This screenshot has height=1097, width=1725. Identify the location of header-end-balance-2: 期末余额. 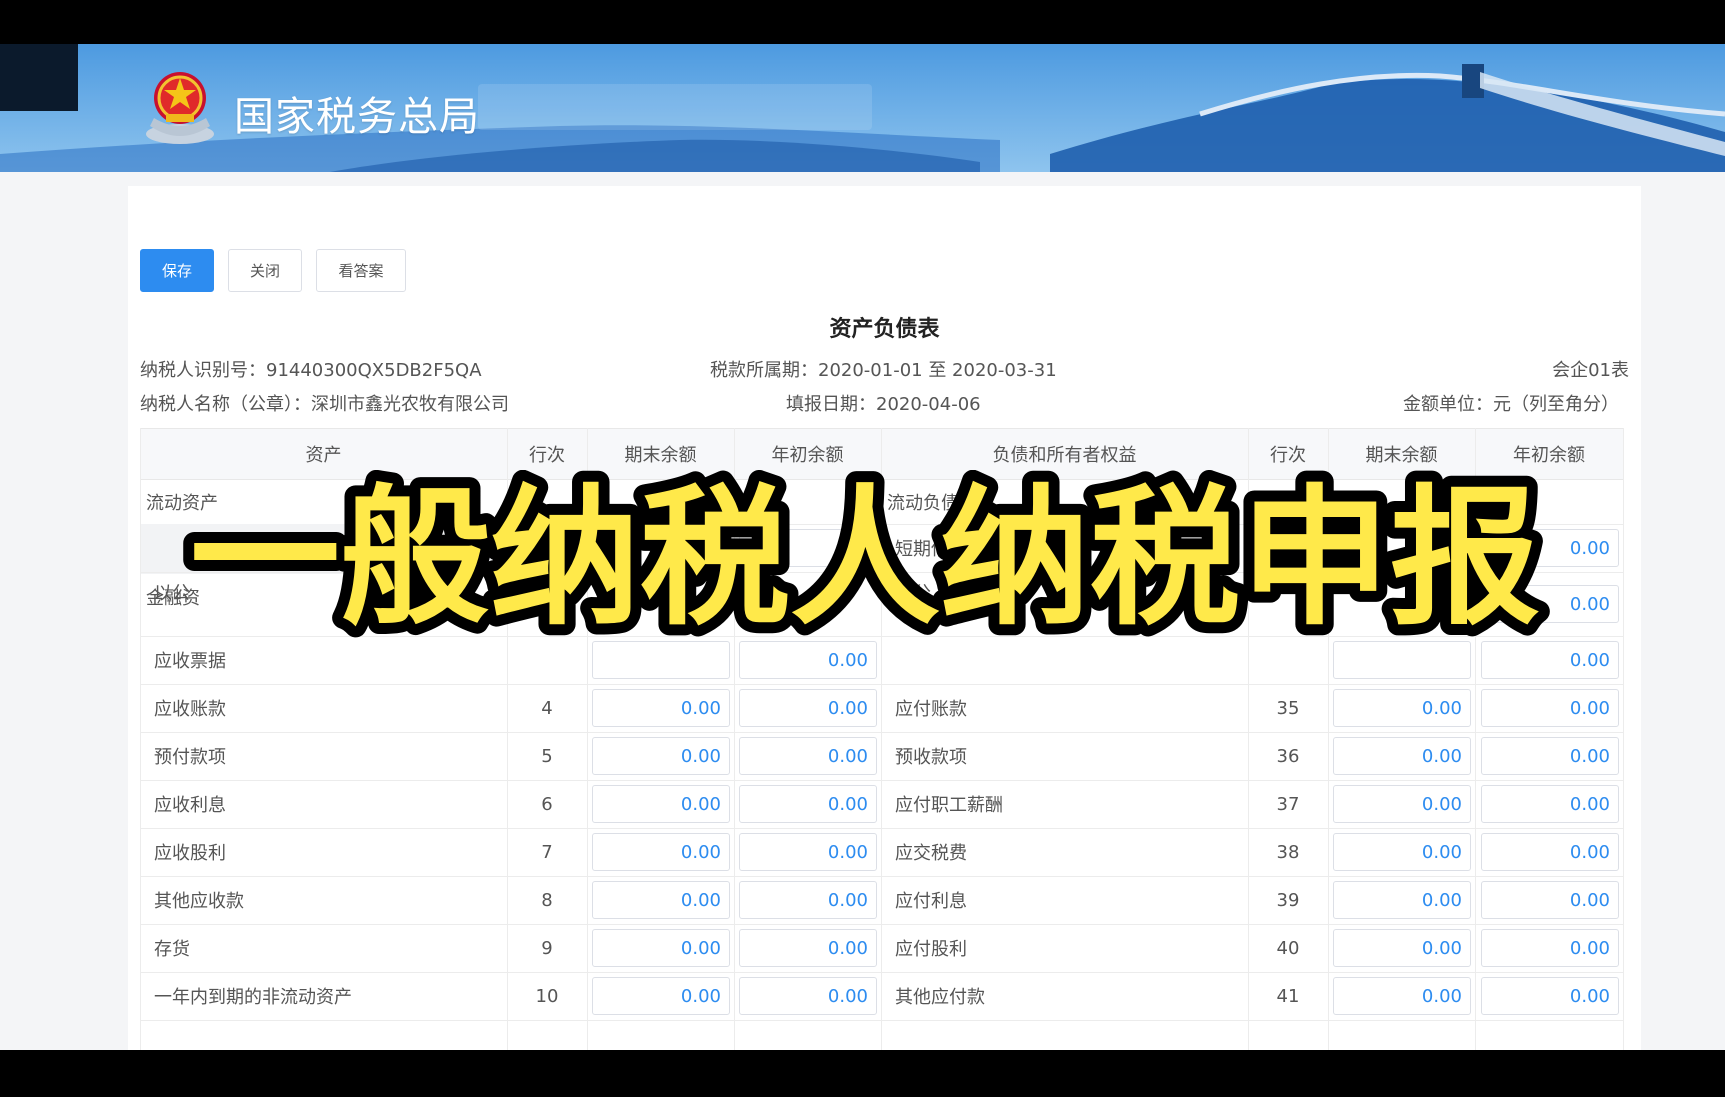
(1401, 455).